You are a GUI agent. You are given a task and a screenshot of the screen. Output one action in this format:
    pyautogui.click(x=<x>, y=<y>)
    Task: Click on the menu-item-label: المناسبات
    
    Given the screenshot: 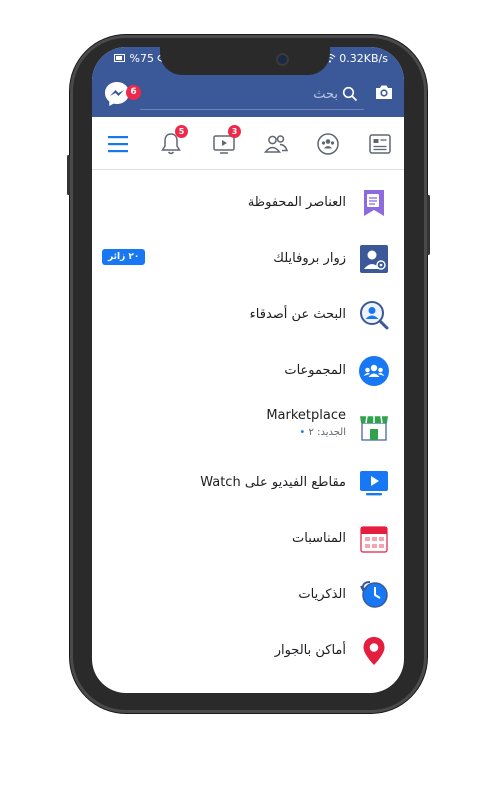 What is the action you would take?
    pyautogui.click(x=319, y=538)
    